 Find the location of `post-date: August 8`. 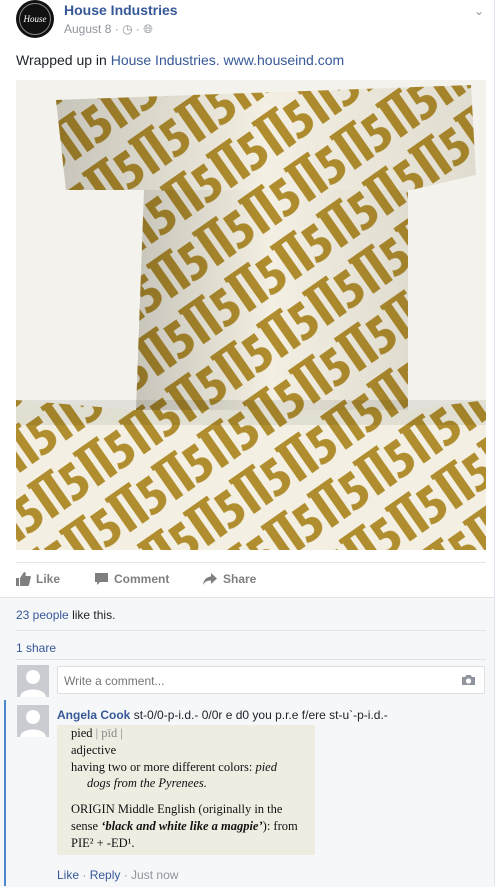

post-date: August 8 is located at coordinates (87, 29).